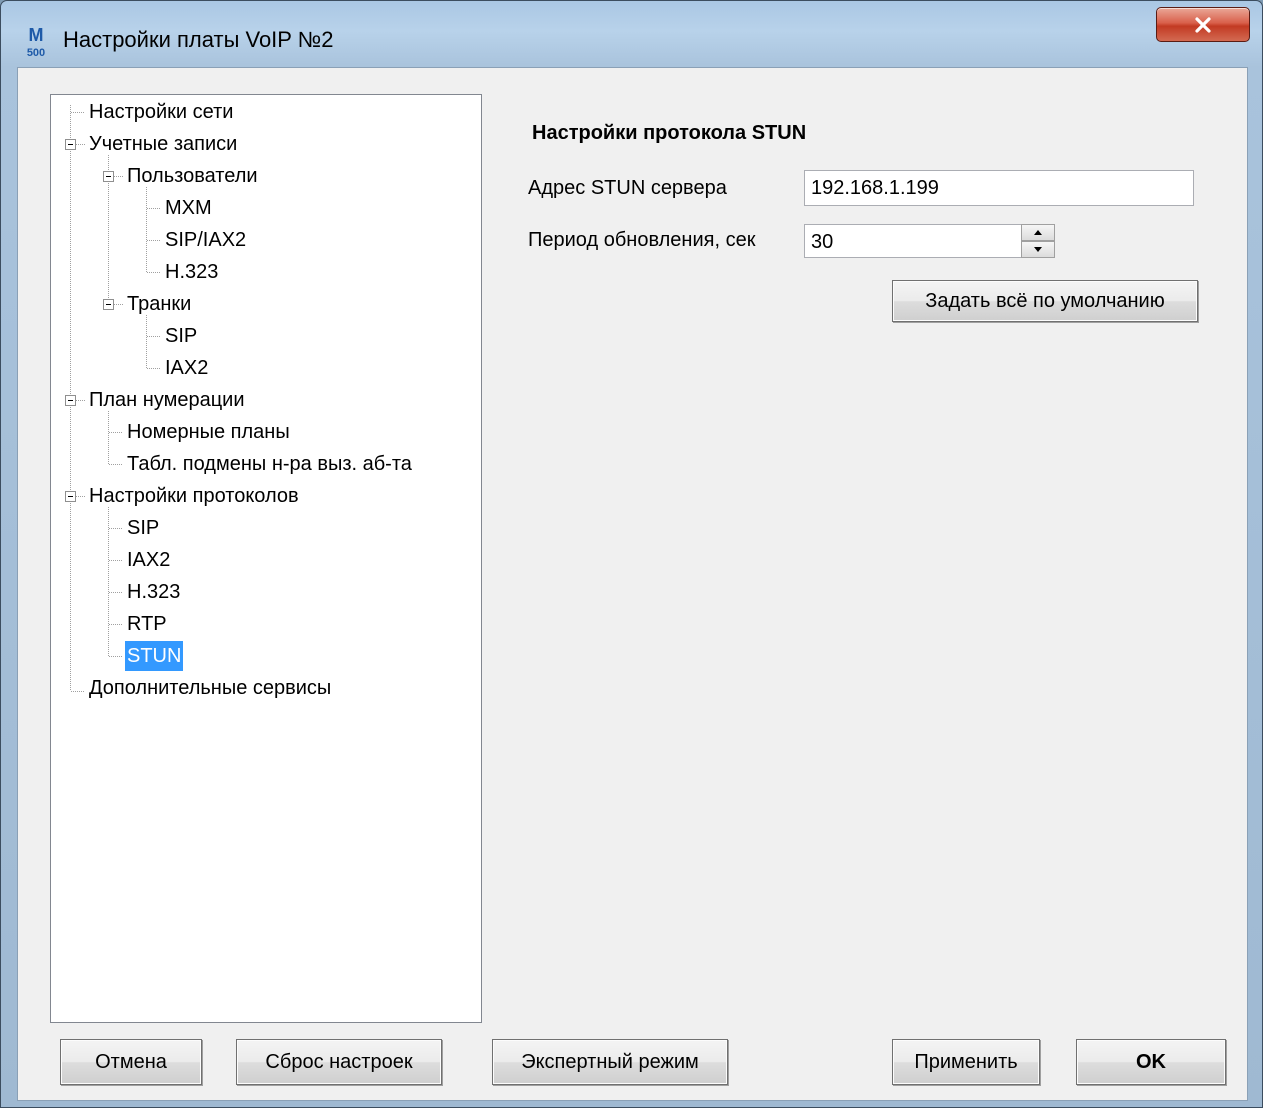 This screenshot has height=1108, width=1263. What do you see at coordinates (1151, 1062) in the screenshot?
I see `ok-button: OK` at bounding box center [1151, 1062].